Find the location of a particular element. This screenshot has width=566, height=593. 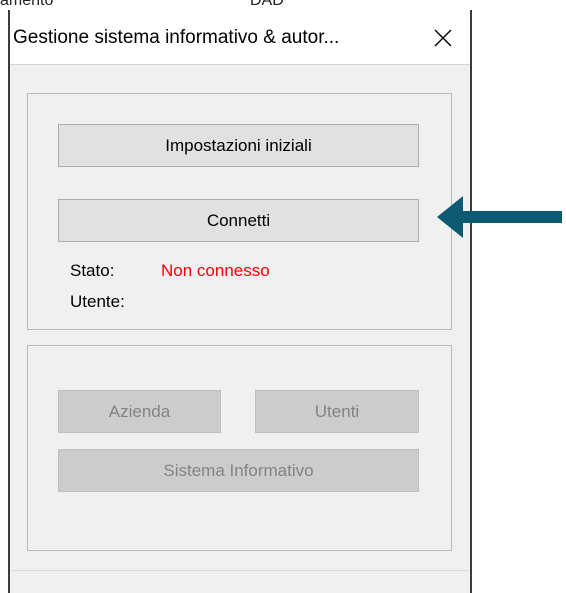

users-button: Utenti is located at coordinates (337, 411).